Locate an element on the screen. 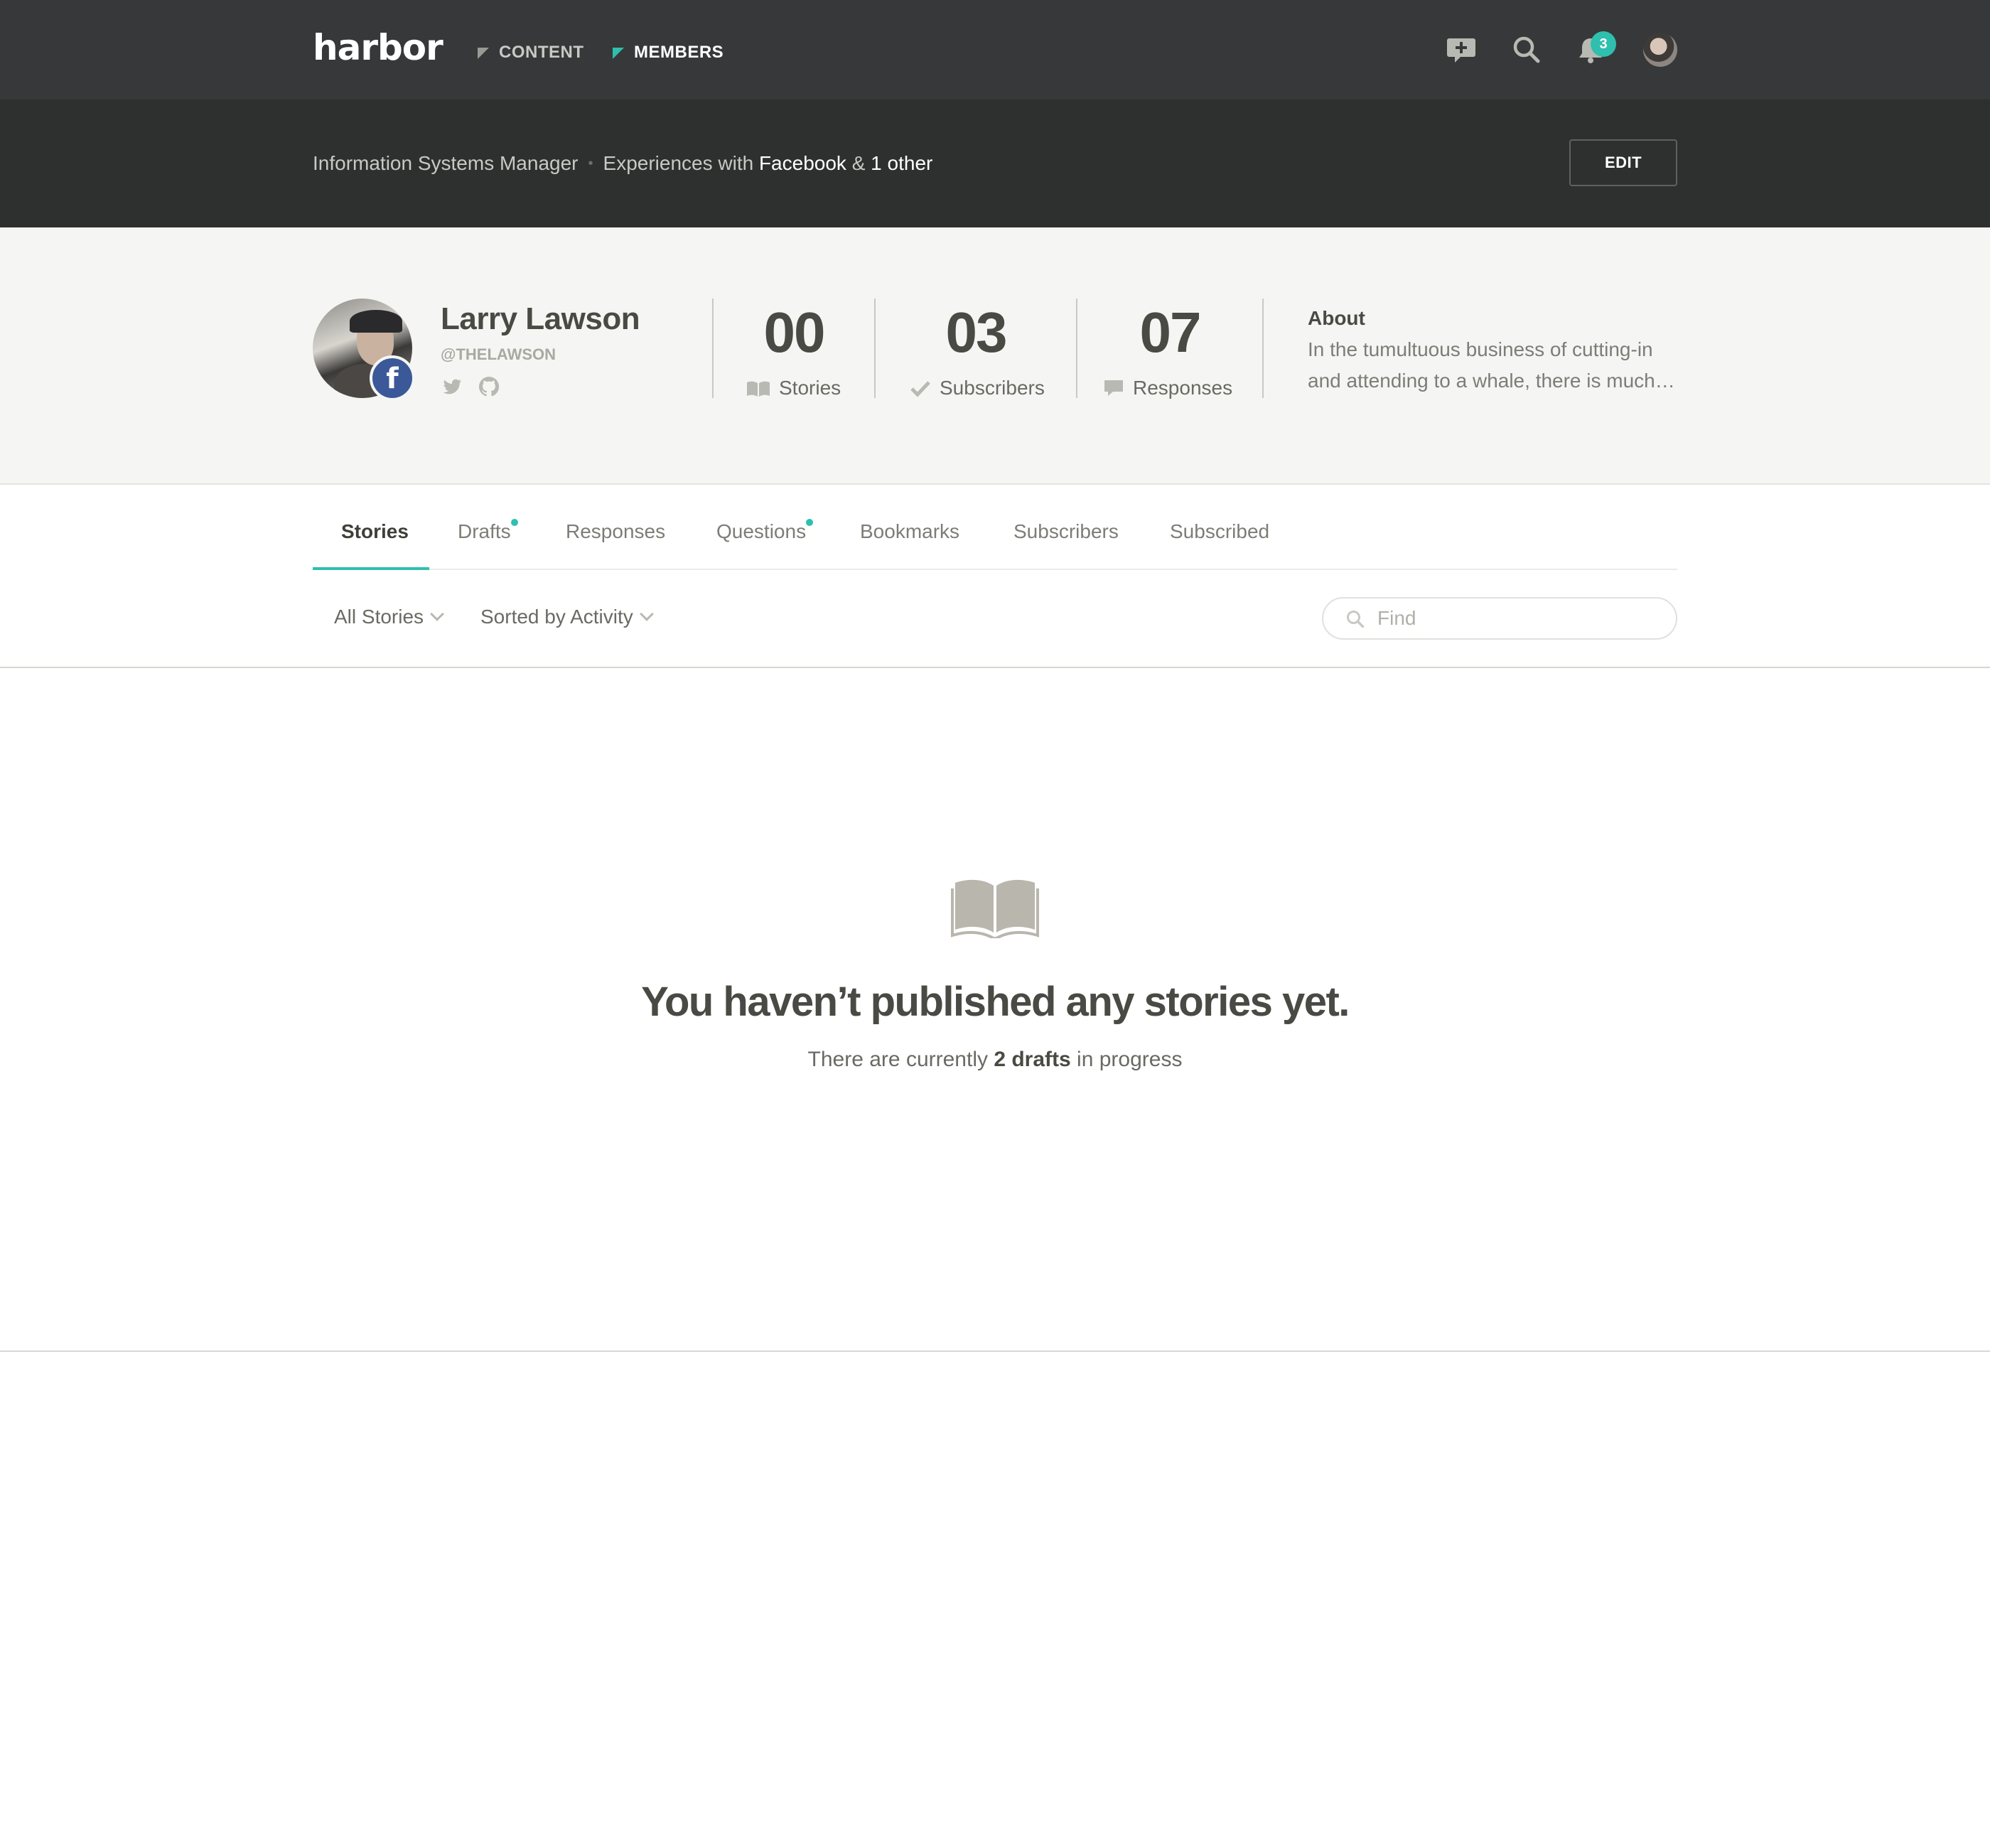 Image resolution: width=1990 pixels, height=1848 pixels. nav-item-content: CONTENT is located at coordinates (531, 53).